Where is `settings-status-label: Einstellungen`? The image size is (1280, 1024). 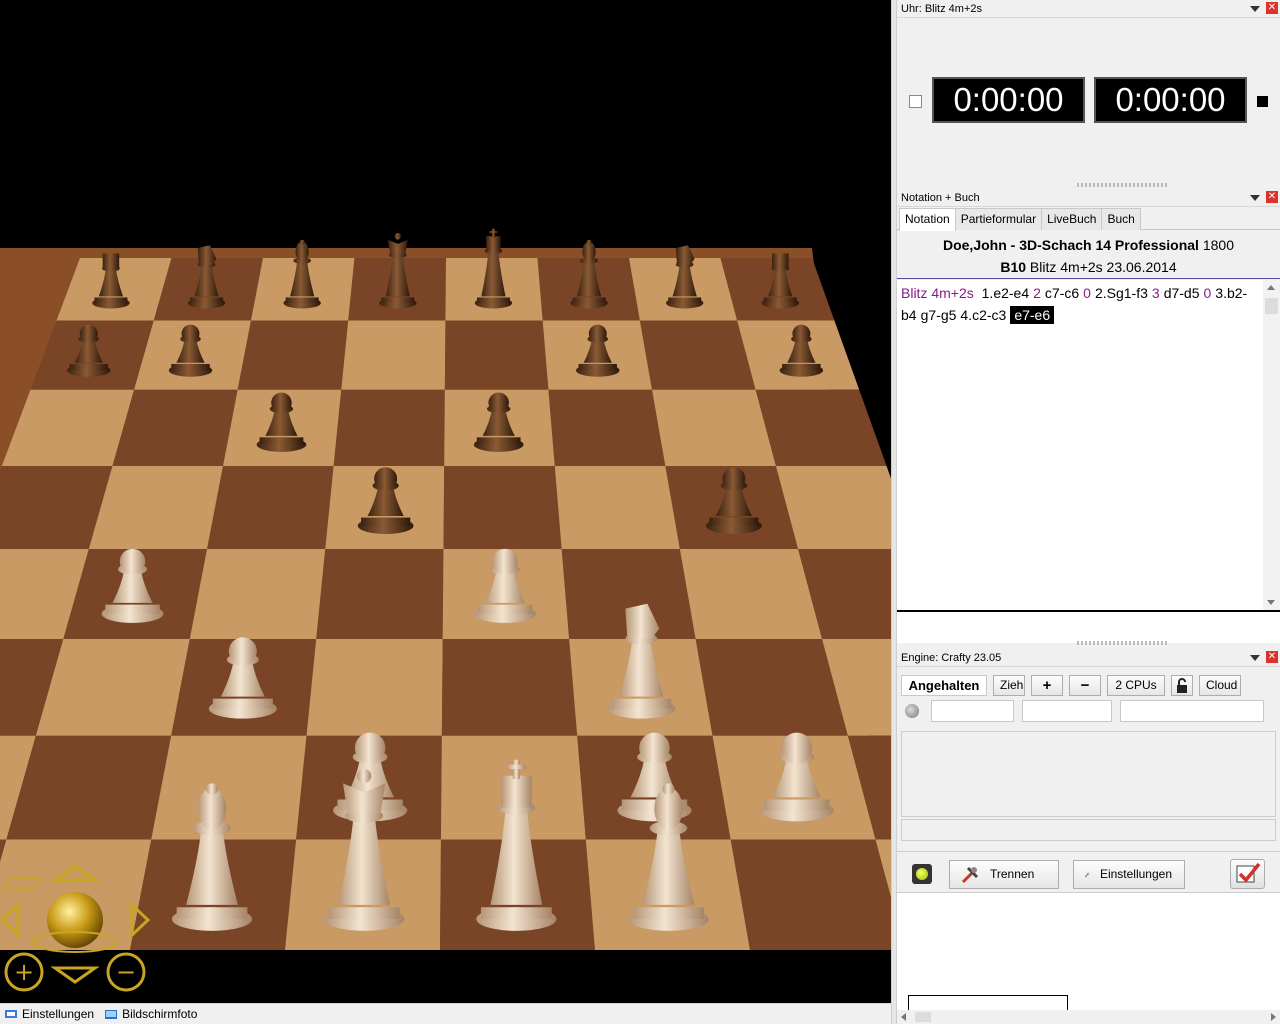
settings-status-label: Einstellungen is located at coordinates (58, 1014).